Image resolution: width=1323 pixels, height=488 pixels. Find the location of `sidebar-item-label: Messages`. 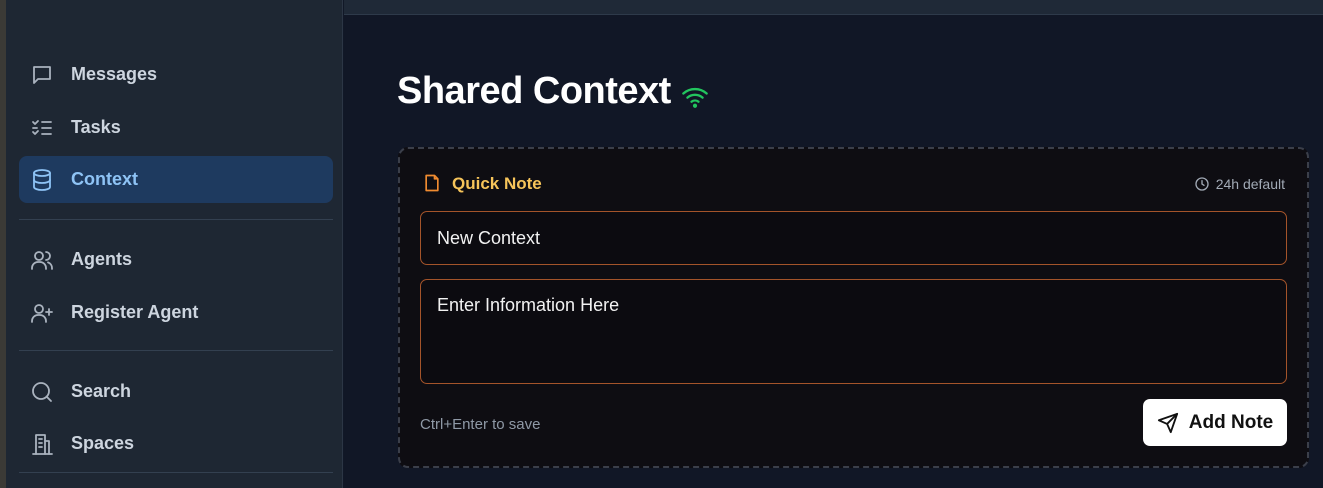

sidebar-item-label: Messages is located at coordinates (114, 74).